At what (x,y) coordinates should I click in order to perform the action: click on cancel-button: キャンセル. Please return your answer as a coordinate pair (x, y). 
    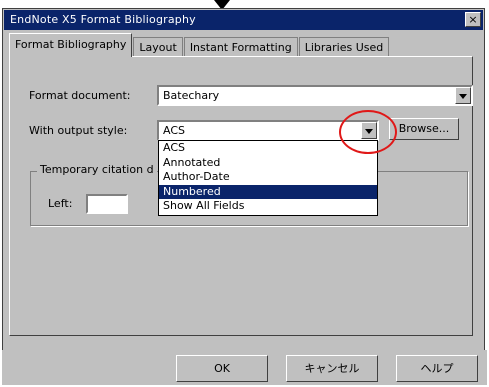
    Looking at the image, I should click on (332, 368).